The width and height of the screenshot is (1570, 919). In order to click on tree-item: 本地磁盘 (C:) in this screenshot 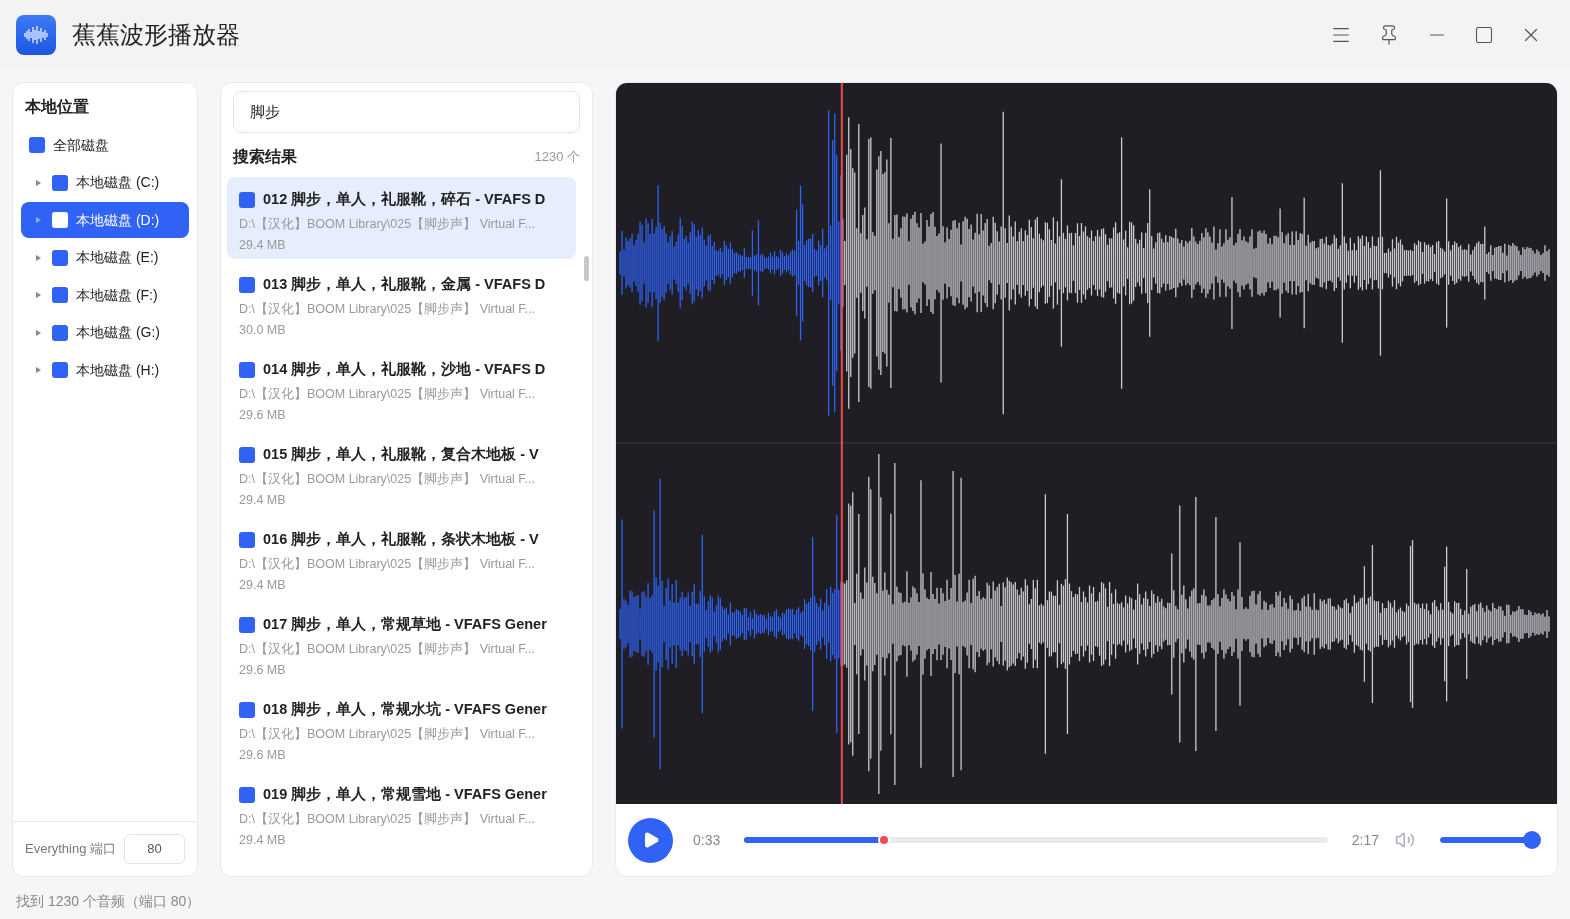, I will do `click(105, 182)`.